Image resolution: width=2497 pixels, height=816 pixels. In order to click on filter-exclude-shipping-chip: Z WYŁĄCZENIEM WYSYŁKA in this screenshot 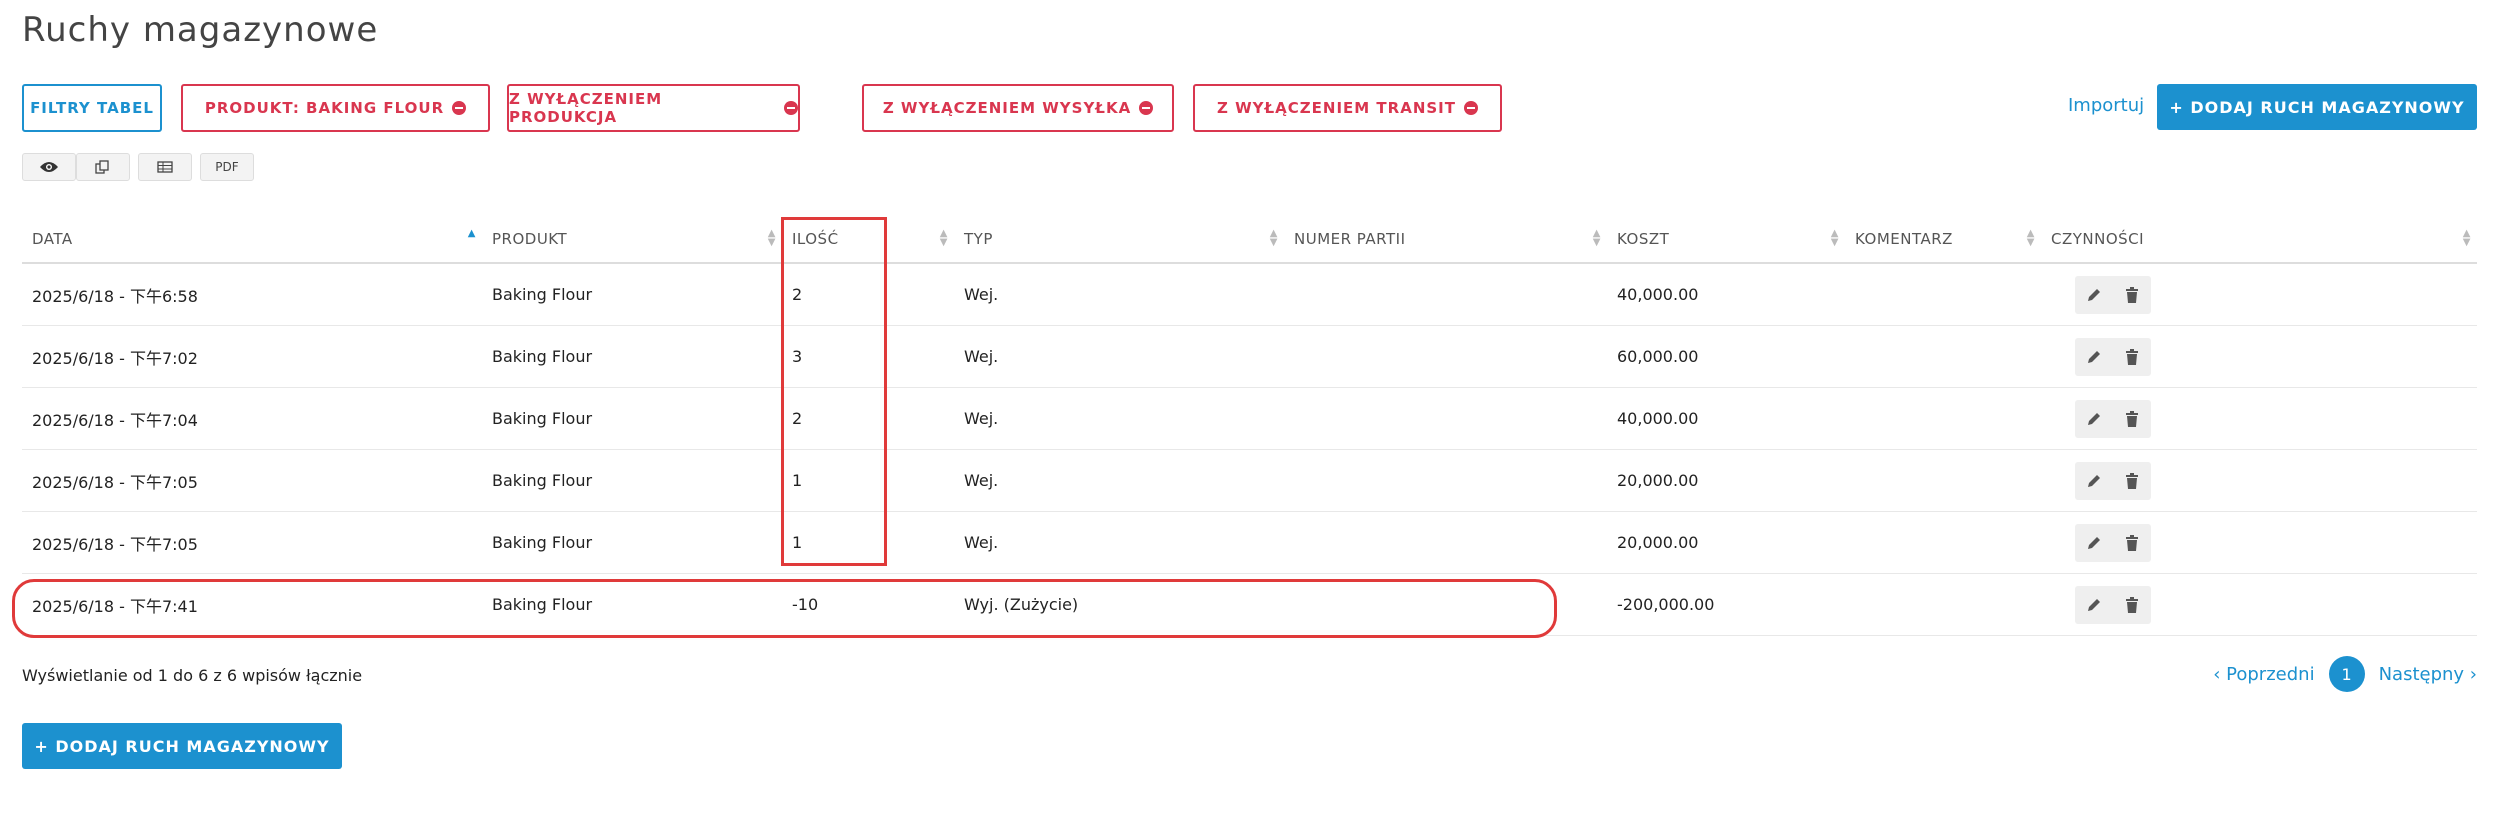, I will do `click(1018, 108)`.